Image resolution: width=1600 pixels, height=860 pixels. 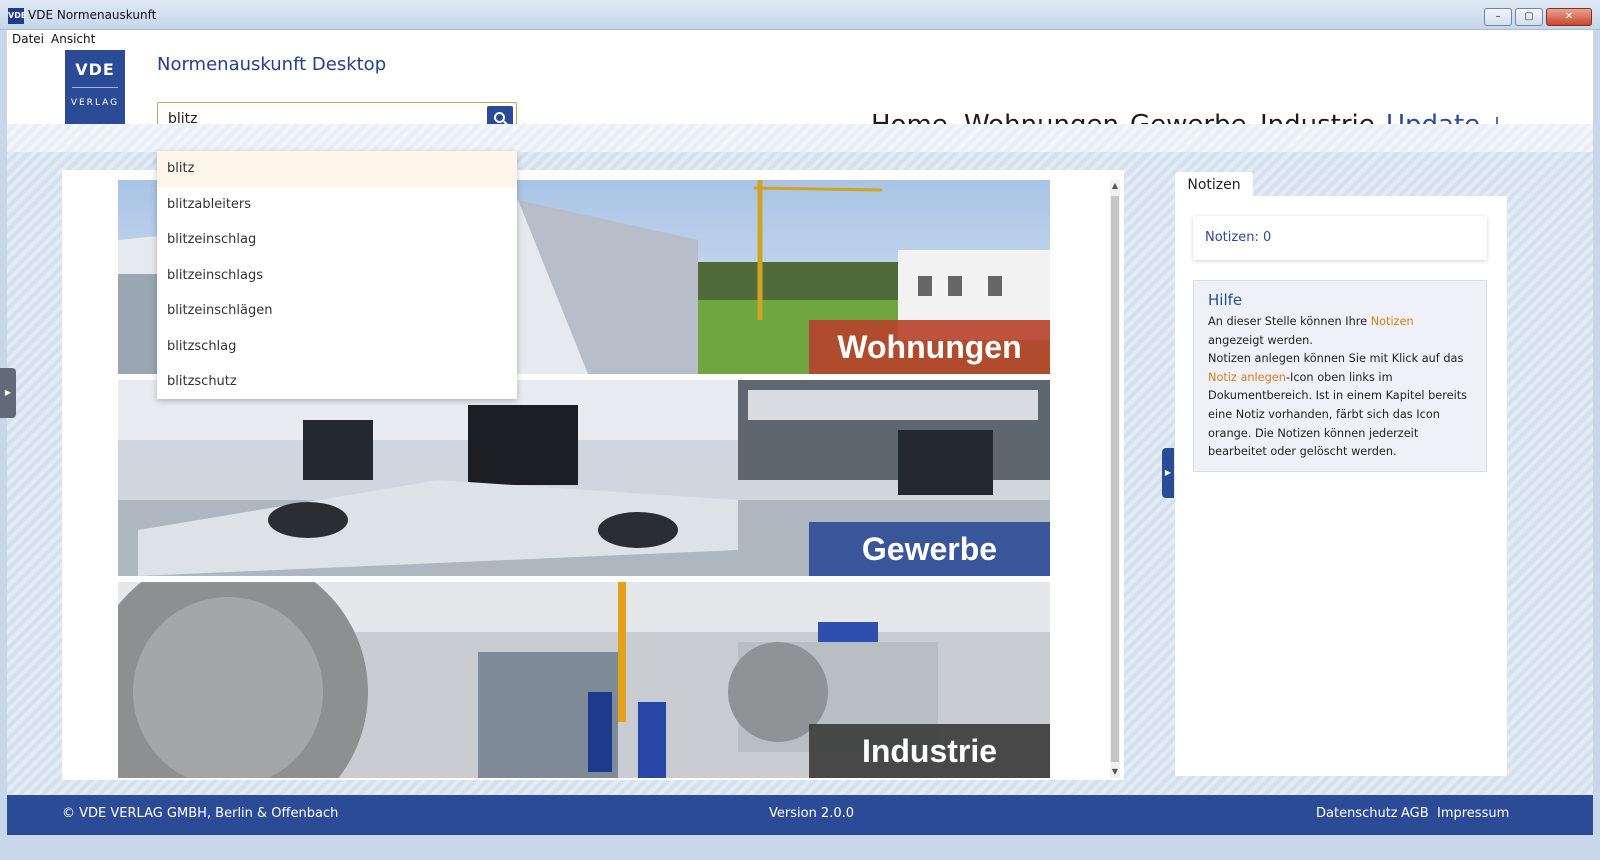 I want to click on close-button: ✕, so click(x=1569, y=17).